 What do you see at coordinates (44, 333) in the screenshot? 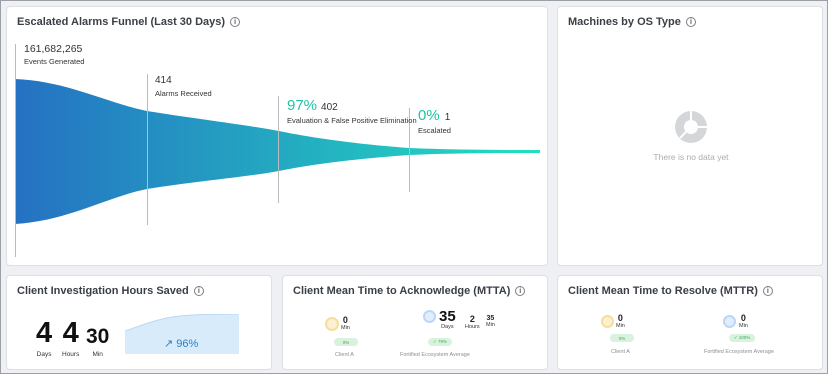
I see `days-value: 4` at bounding box center [44, 333].